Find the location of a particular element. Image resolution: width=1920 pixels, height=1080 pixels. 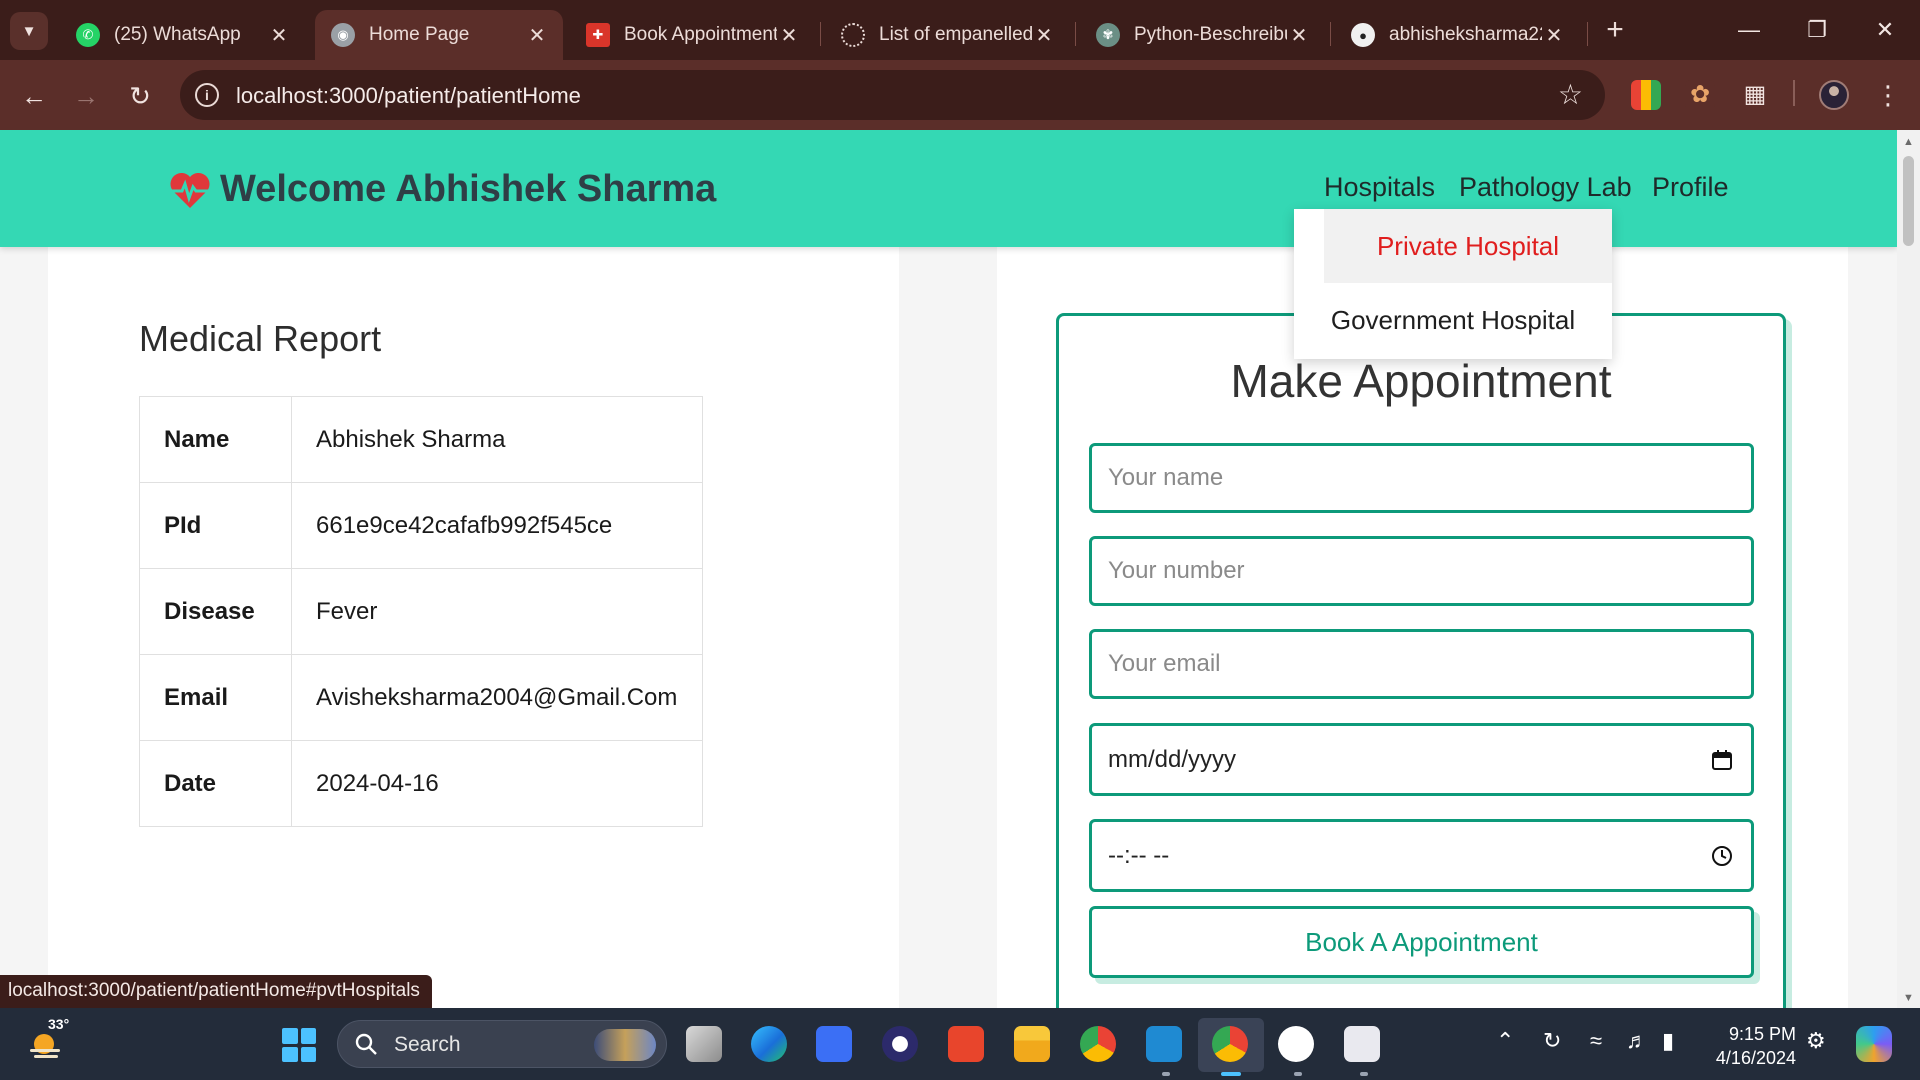

taskbar: 33° Search ⌃ ↻ ≈ ♬ ▮ 9:15 PM 4/16/2024 ⚙ is located at coordinates (960, 1044).